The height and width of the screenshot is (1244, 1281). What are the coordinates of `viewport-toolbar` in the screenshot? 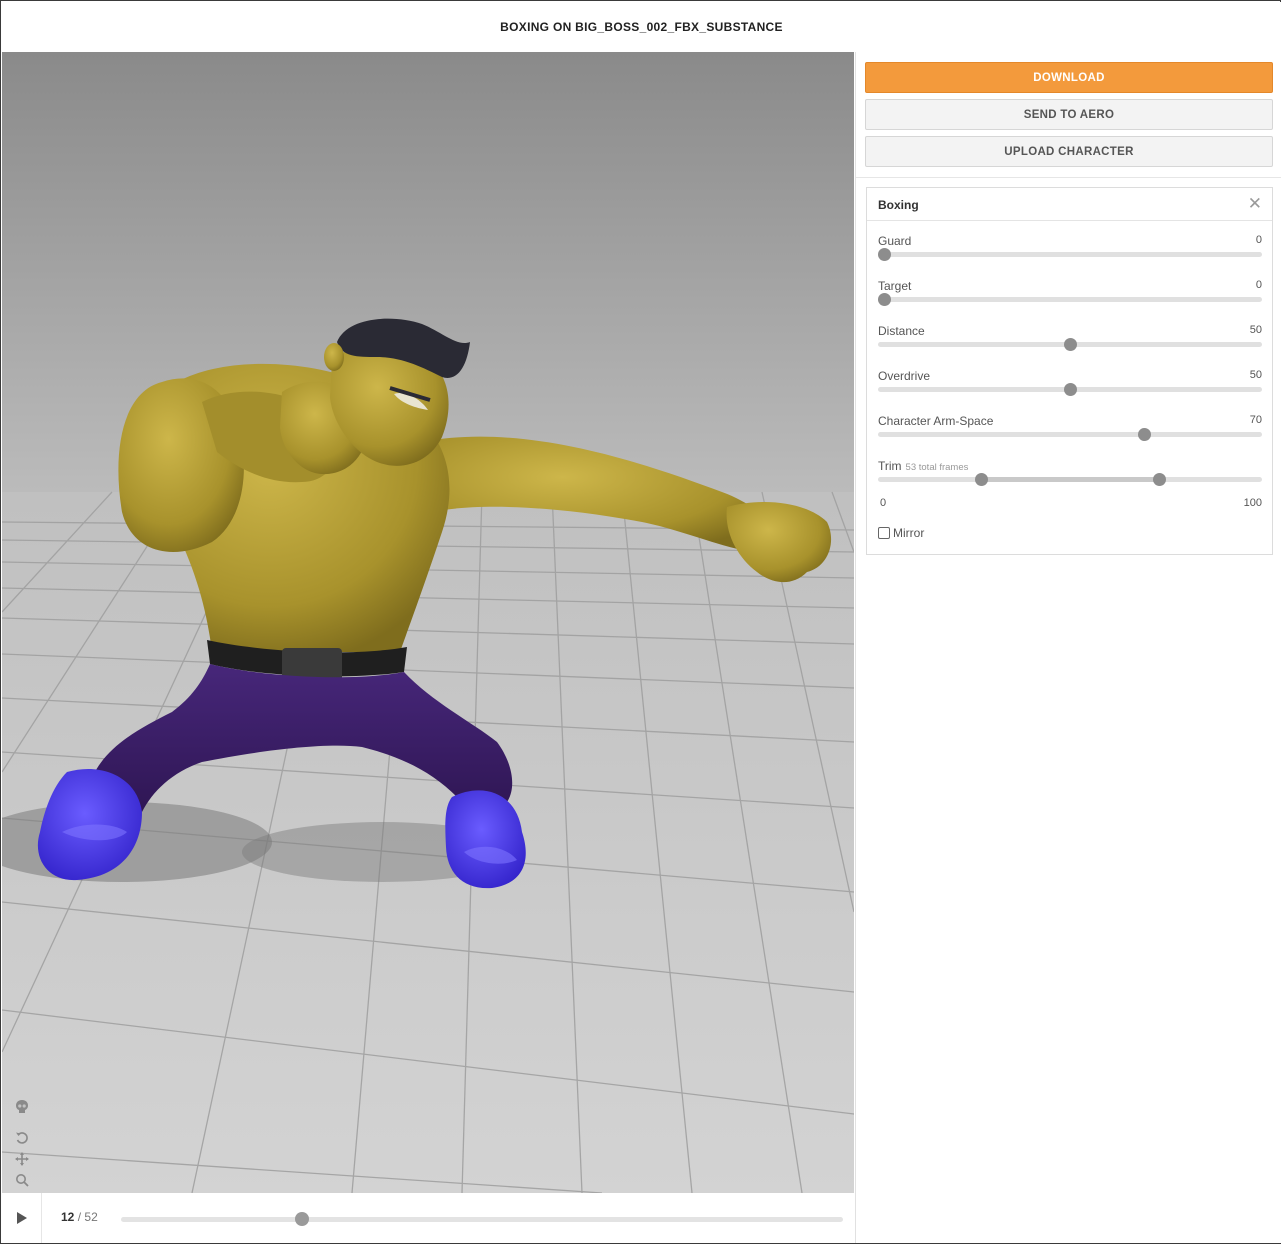 It's located at (23, 1145).